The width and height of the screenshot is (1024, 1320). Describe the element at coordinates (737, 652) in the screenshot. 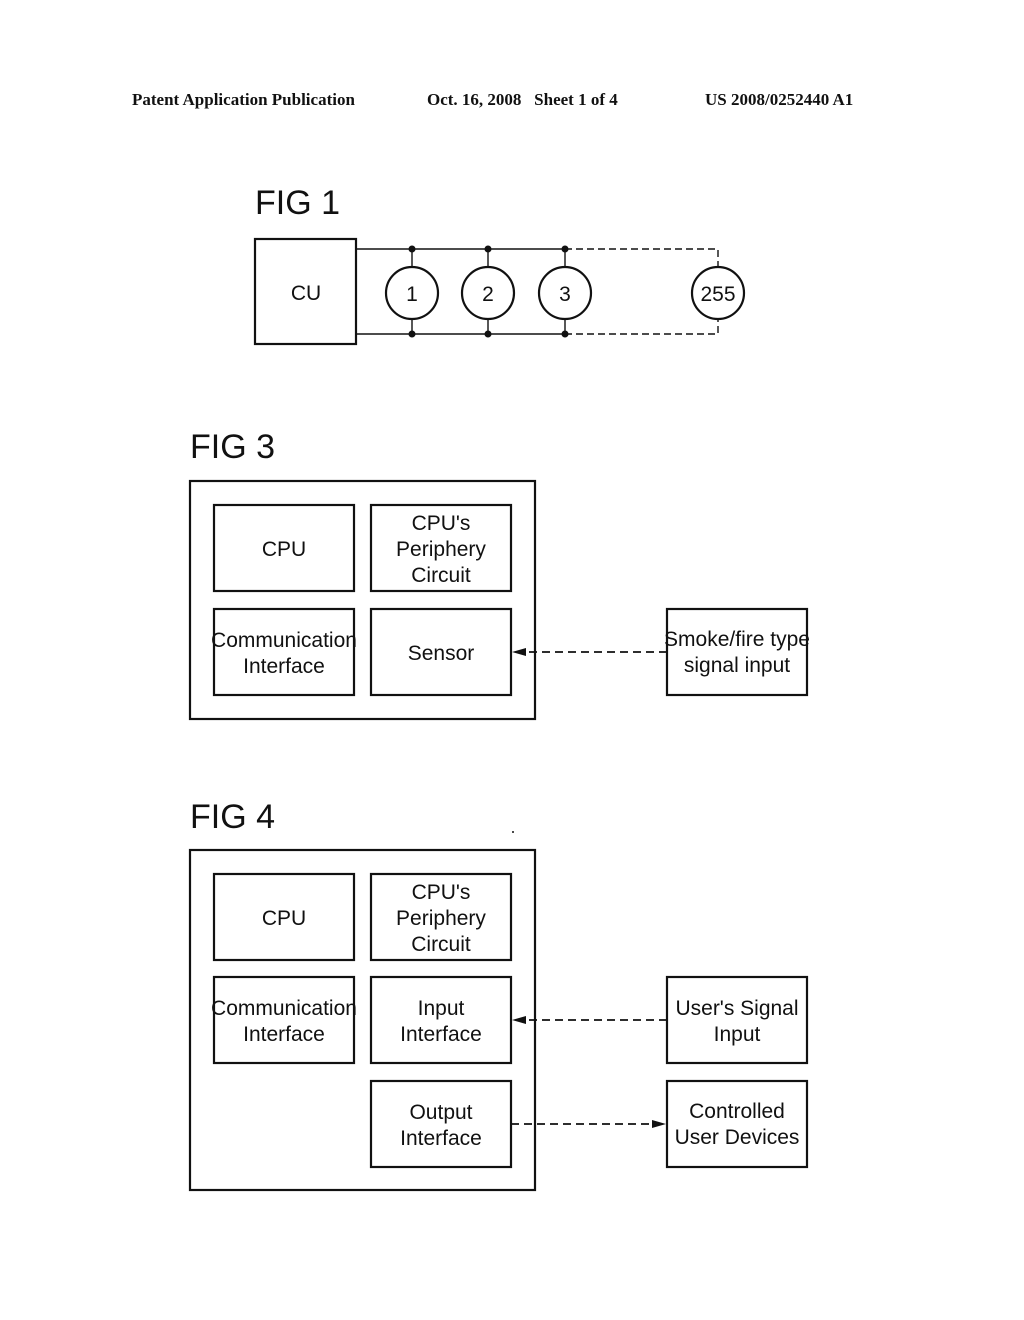

I see `fig3-smoke-input-box` at that location.